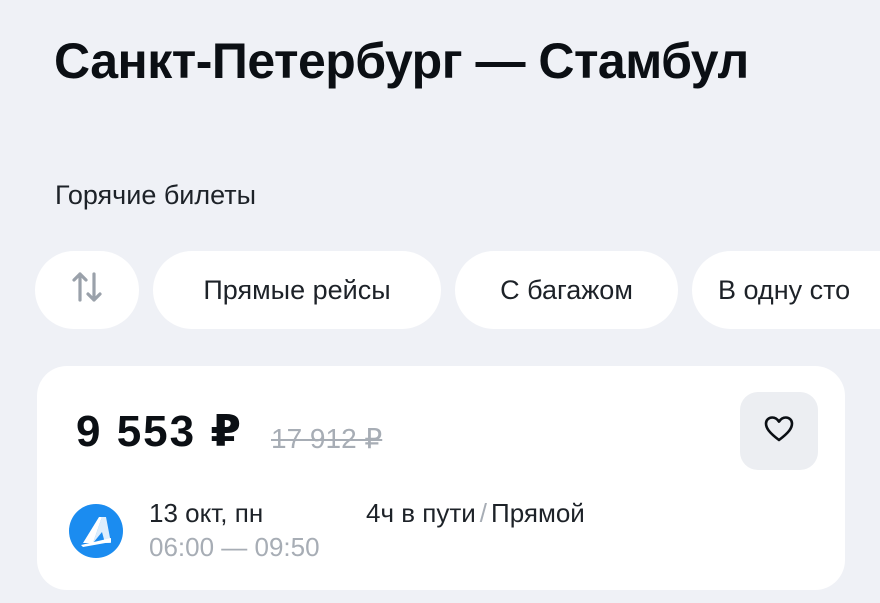 This screenshot has width=880, height=603. I want to click on ticket-old-price: 17 912 ₽, so click(327, 438).